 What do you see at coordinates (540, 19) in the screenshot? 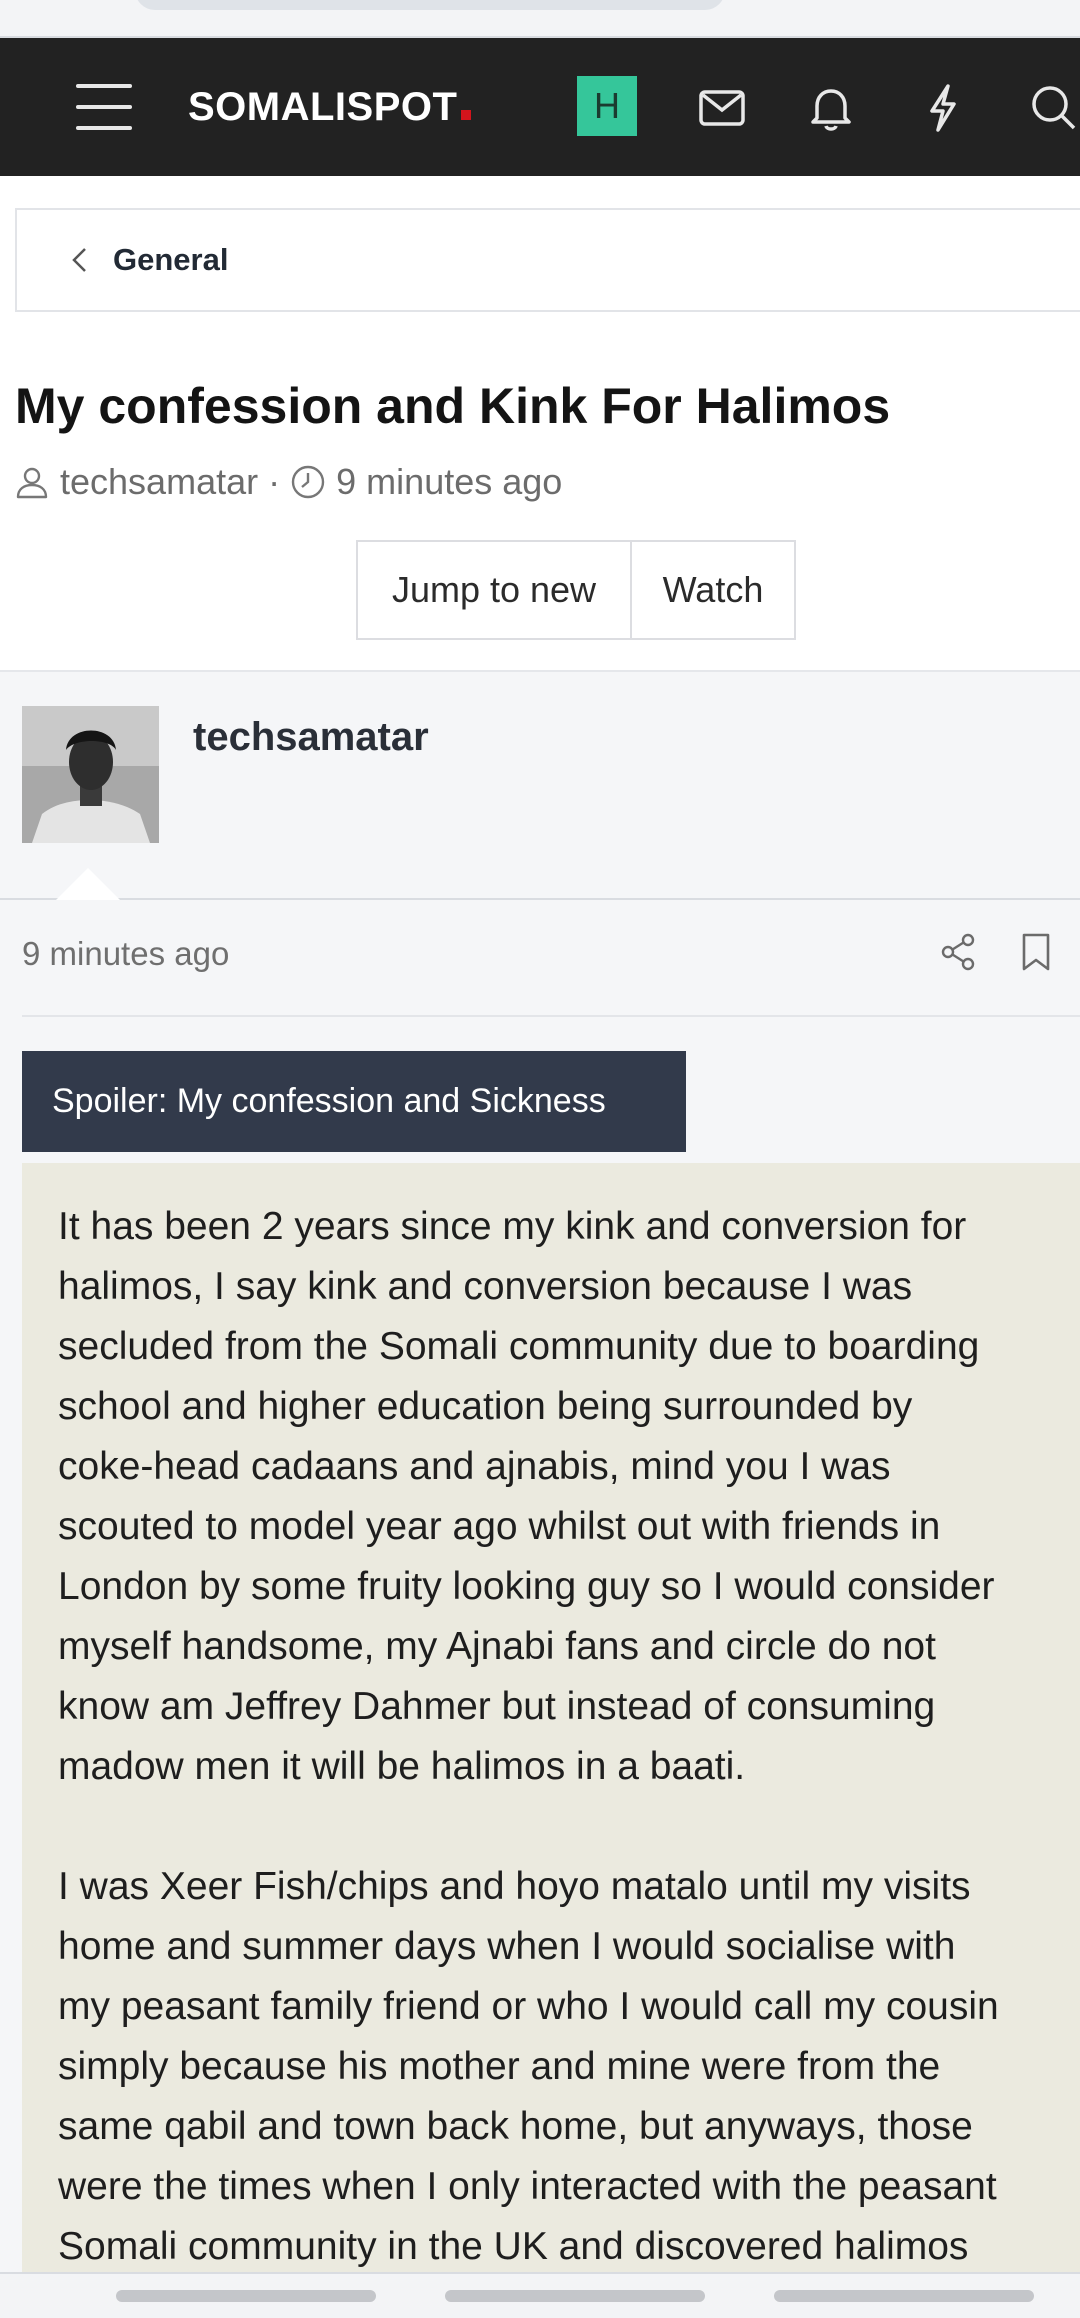
I see `browser-top-strip` at bounding box center [540, 19].